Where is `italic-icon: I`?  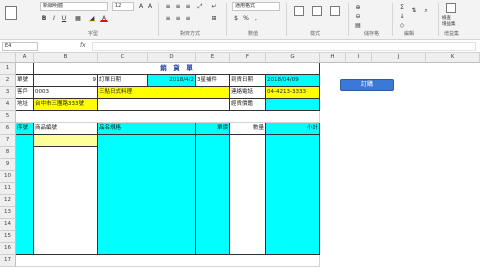 italic-icon: I is located at coordinates (54, 18).